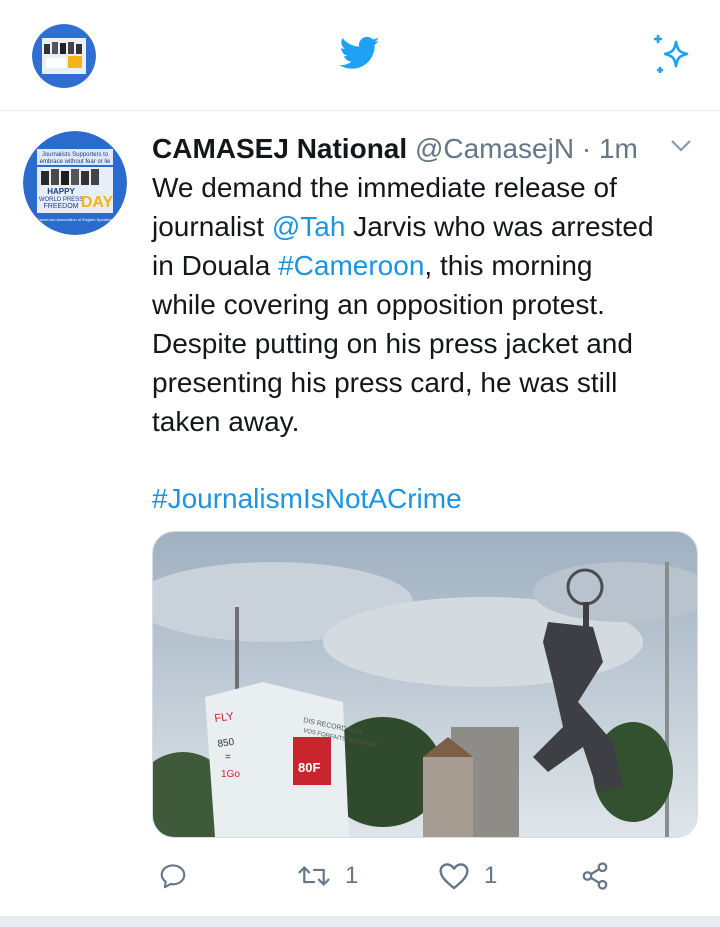  Describe the element at coordinates (64, 56) in the screenshot. I see `account-avatar` at that location.